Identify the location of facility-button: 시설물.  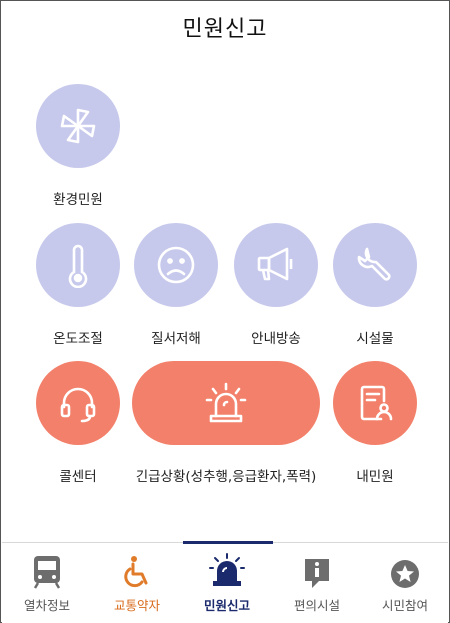
(375, 285).